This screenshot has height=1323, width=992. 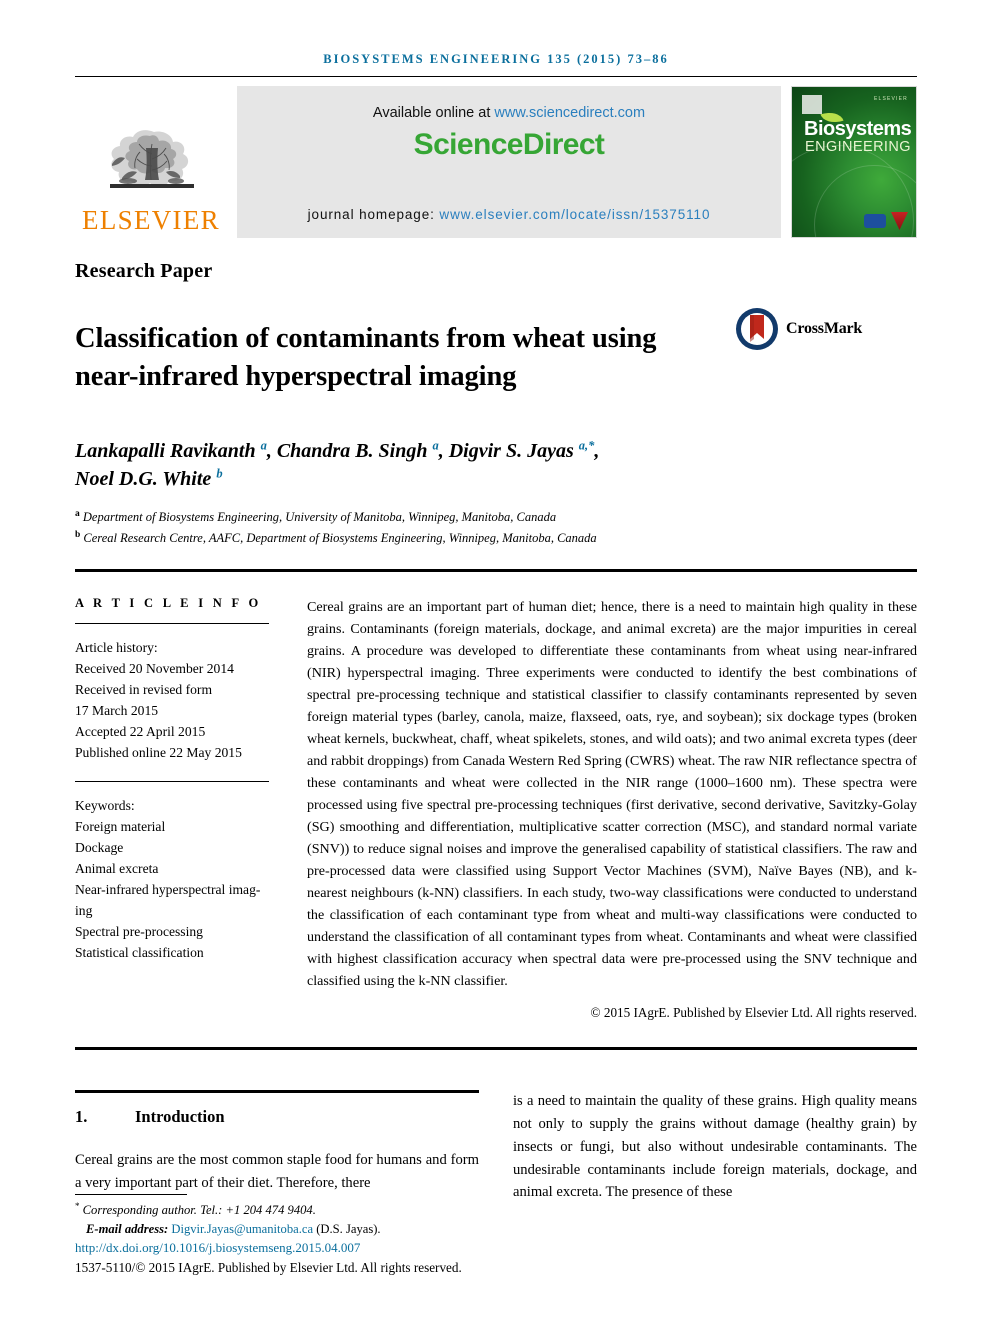 What do you see at coordinates (120, 826) in the screenshot?
I see `keyword-item: Foreign material` at bounding box center [120, 826].